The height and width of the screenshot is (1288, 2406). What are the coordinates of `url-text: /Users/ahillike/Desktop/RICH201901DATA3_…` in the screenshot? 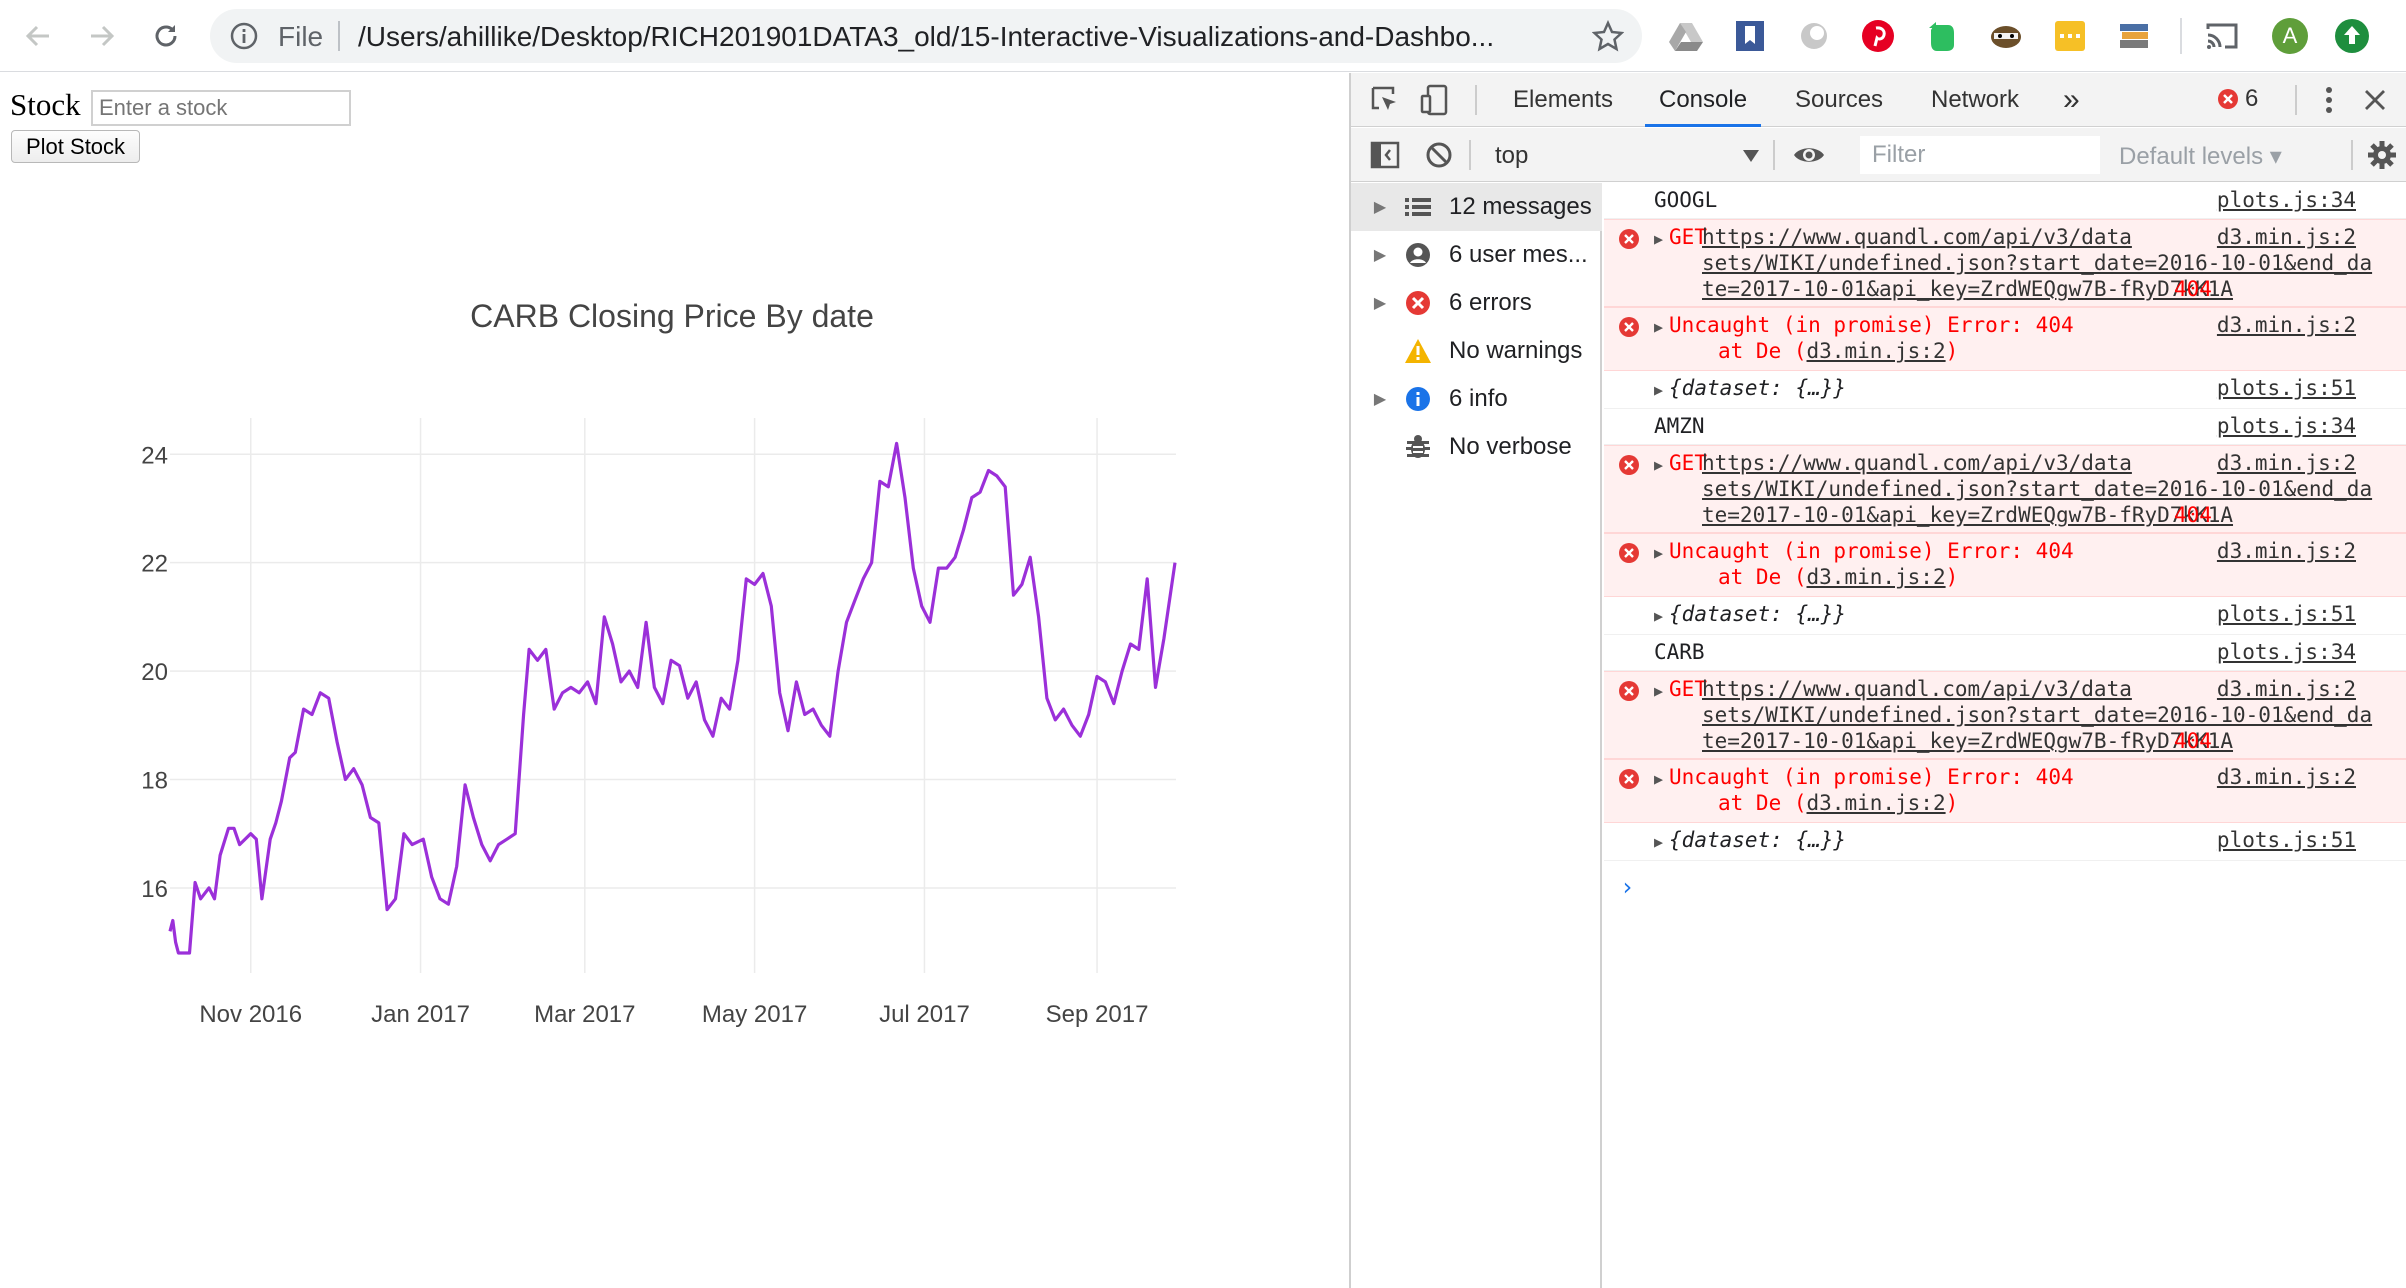 It's located at (948, 37).